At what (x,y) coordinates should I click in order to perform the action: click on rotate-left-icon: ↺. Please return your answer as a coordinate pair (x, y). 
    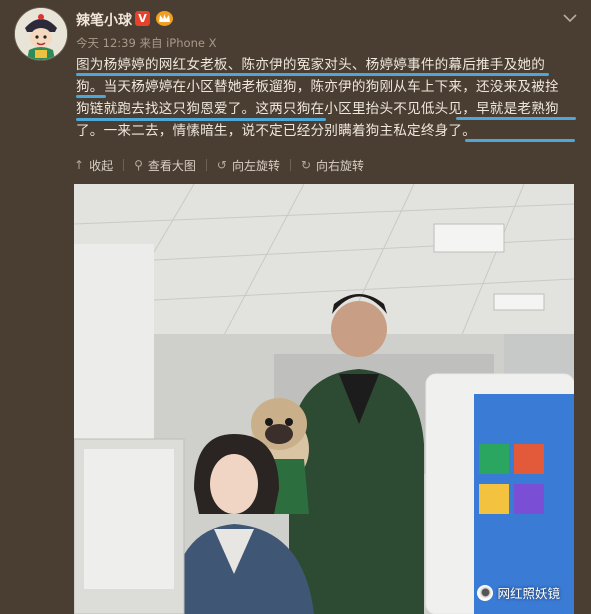
    Looking at the image, I should click on (221, 165).